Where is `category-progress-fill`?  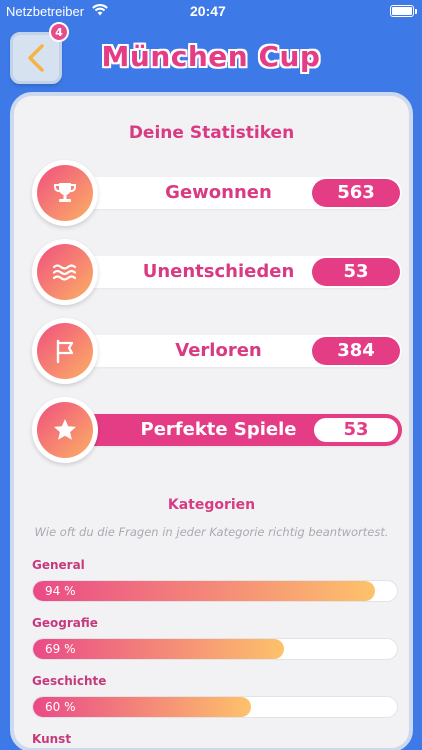
category-progress-fill is located at coordinates (204, 591).